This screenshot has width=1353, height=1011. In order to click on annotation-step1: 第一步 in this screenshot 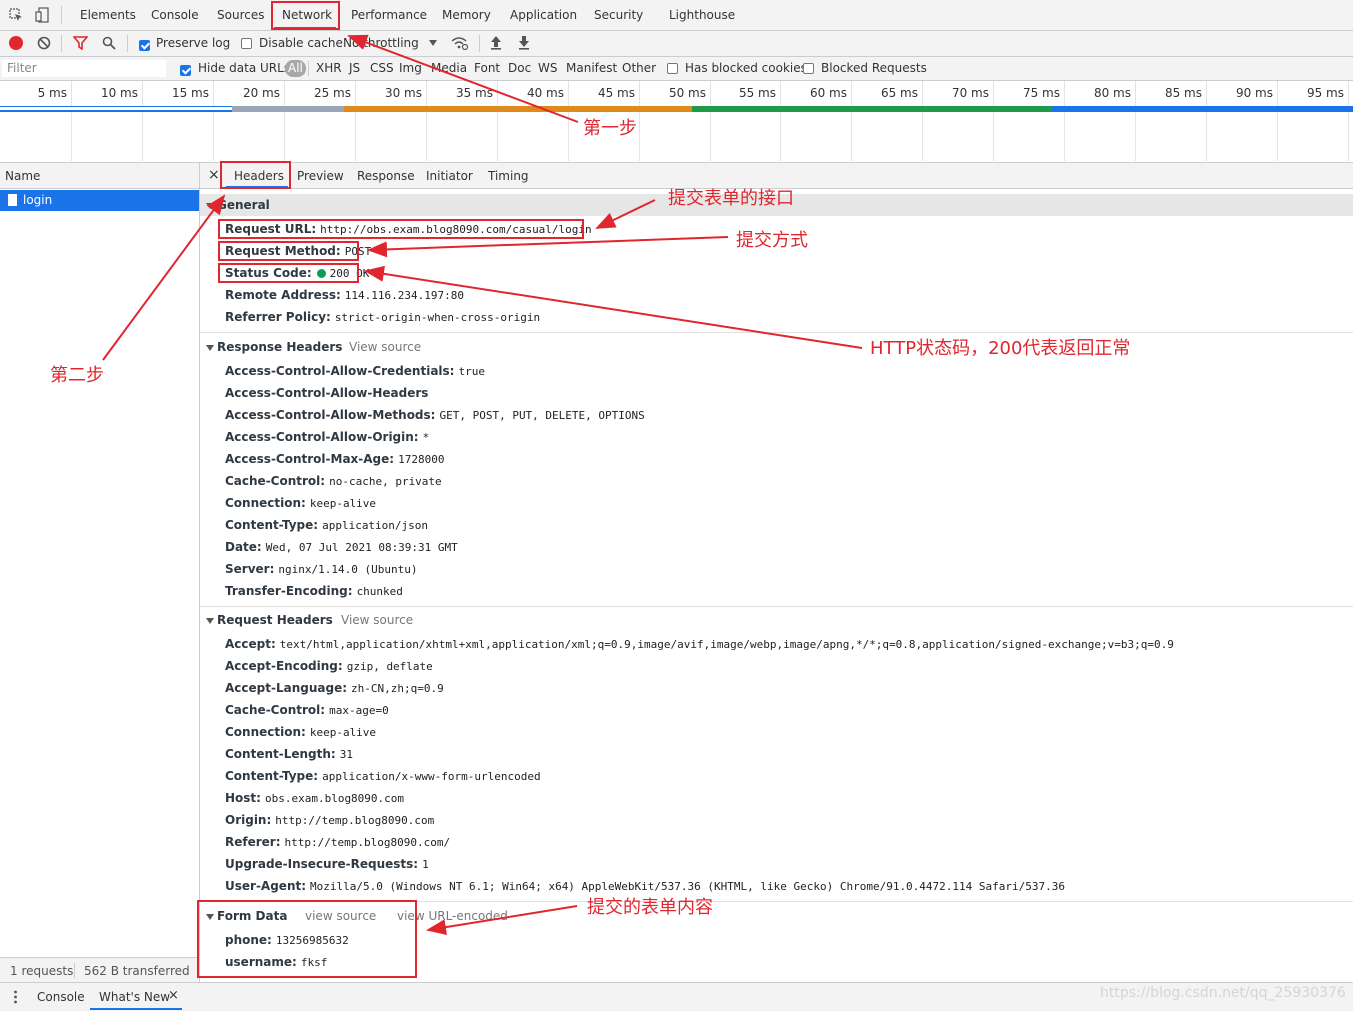, I will do `click(610, 128)`.